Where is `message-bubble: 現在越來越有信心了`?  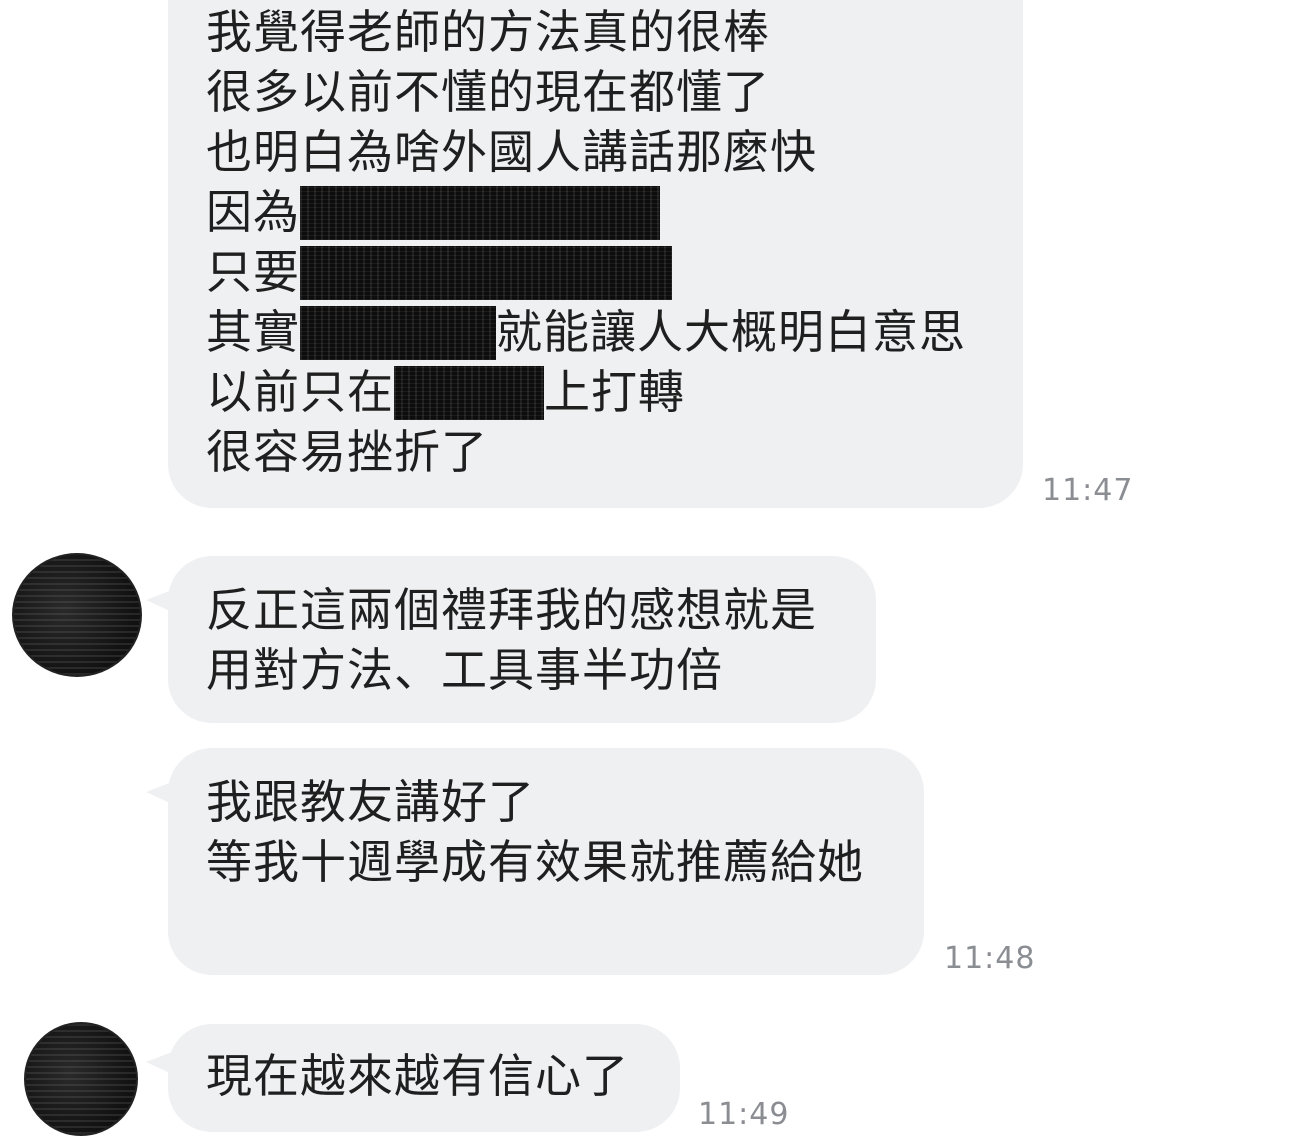 message-bubble: 現在越來越有信心了 is located at coordinates (413, 1078).